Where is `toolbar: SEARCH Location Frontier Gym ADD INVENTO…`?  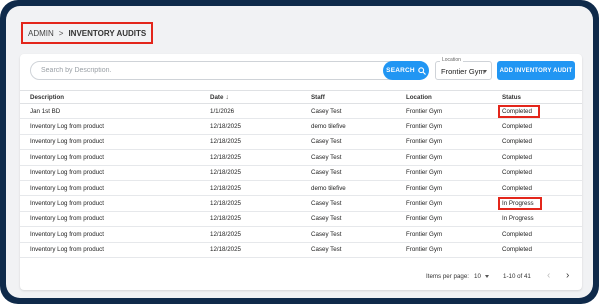 toolbar: SEARCH Location Frontier Gym ADD INVENTO… is located at coordinates (301, 72).